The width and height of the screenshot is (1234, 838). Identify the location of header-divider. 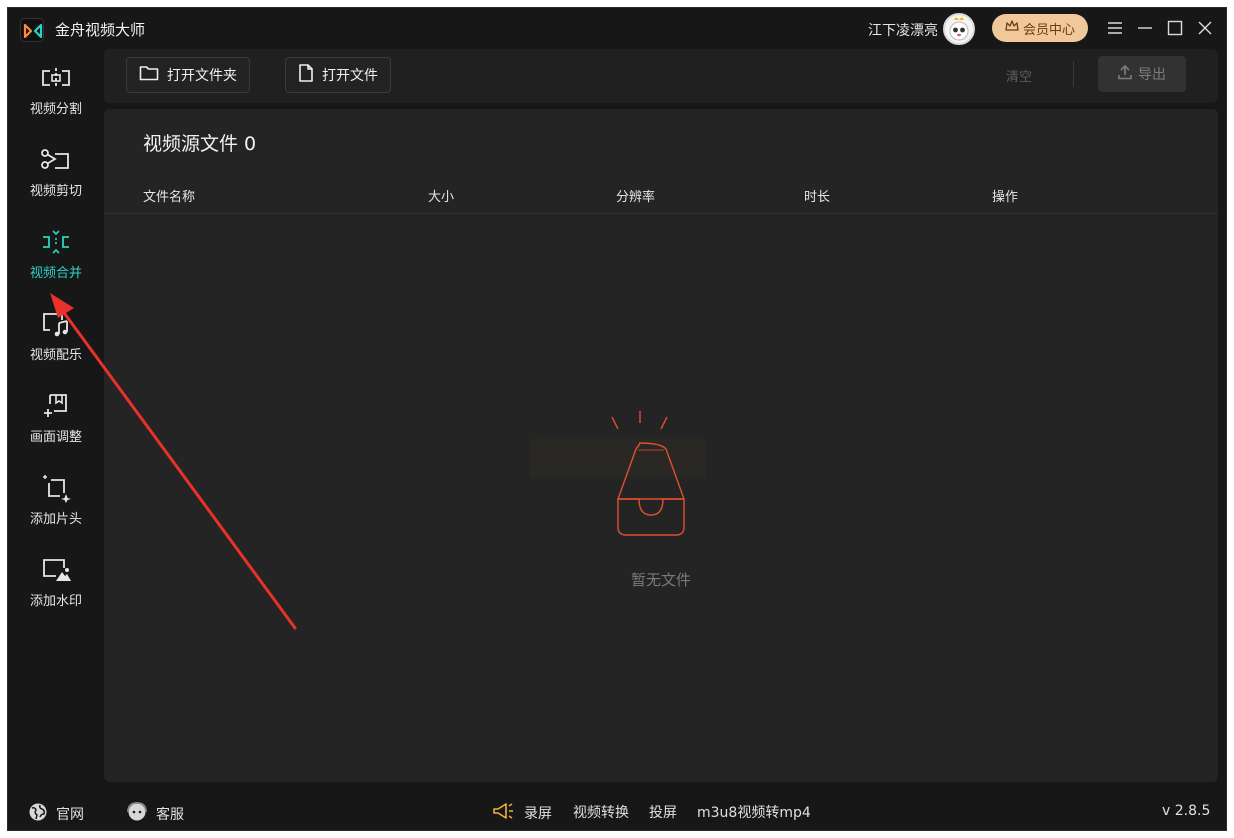
(661, 213).